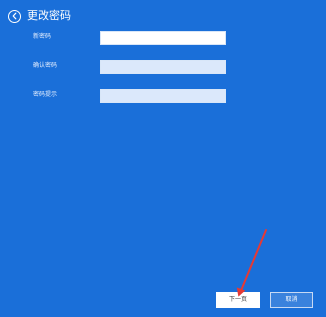 This screenshot has height=317, width=326. What do you see at coordinates (42, 36) in the screenshot?
I see `new-password-label: 新密码` at bounding box center [42, 36].